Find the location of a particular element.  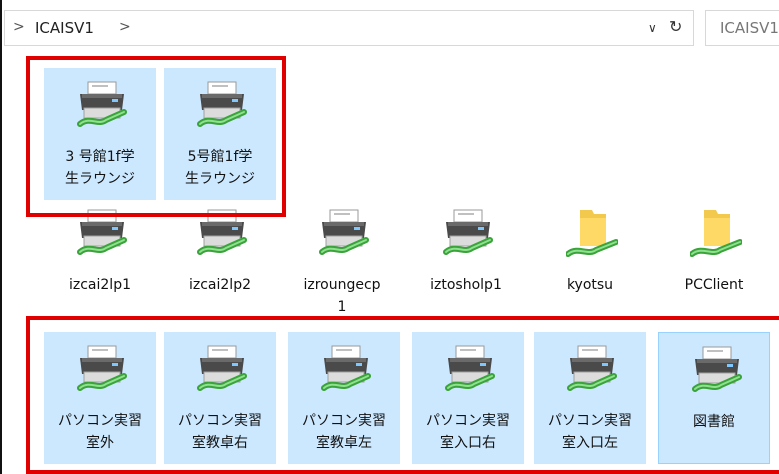

printer-item: izcai2lp1 is located at coordinates (100, 262).